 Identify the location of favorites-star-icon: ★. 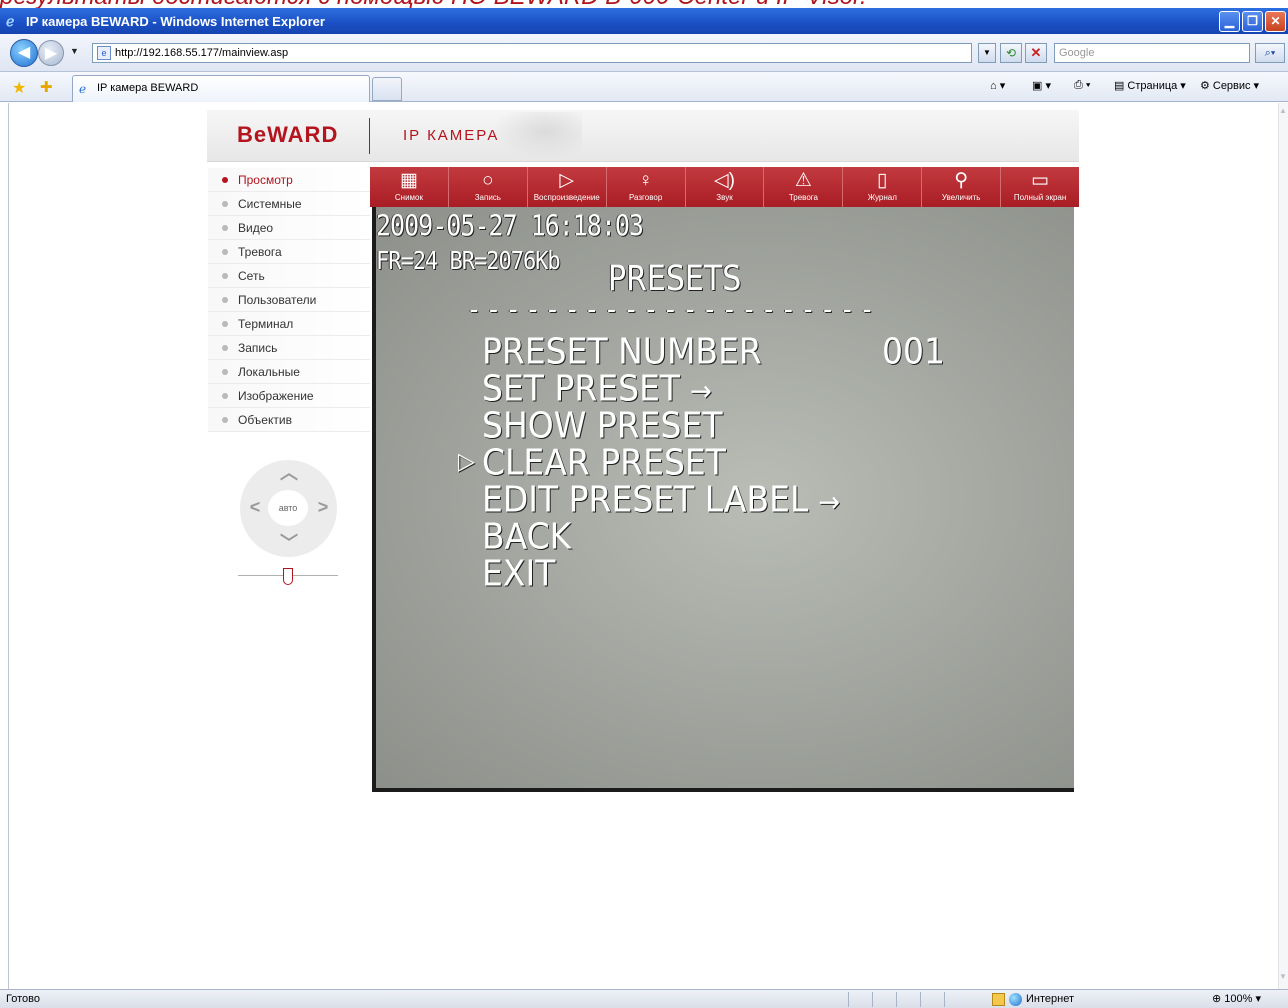
(19, 88).